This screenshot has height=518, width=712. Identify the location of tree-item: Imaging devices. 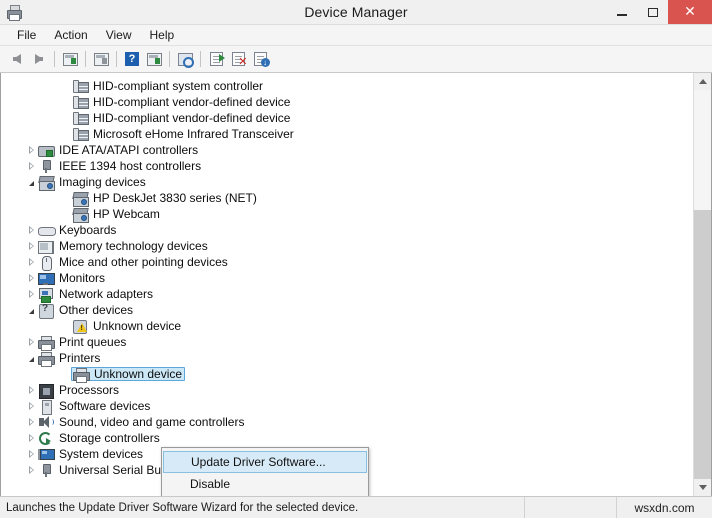
(347, 182).